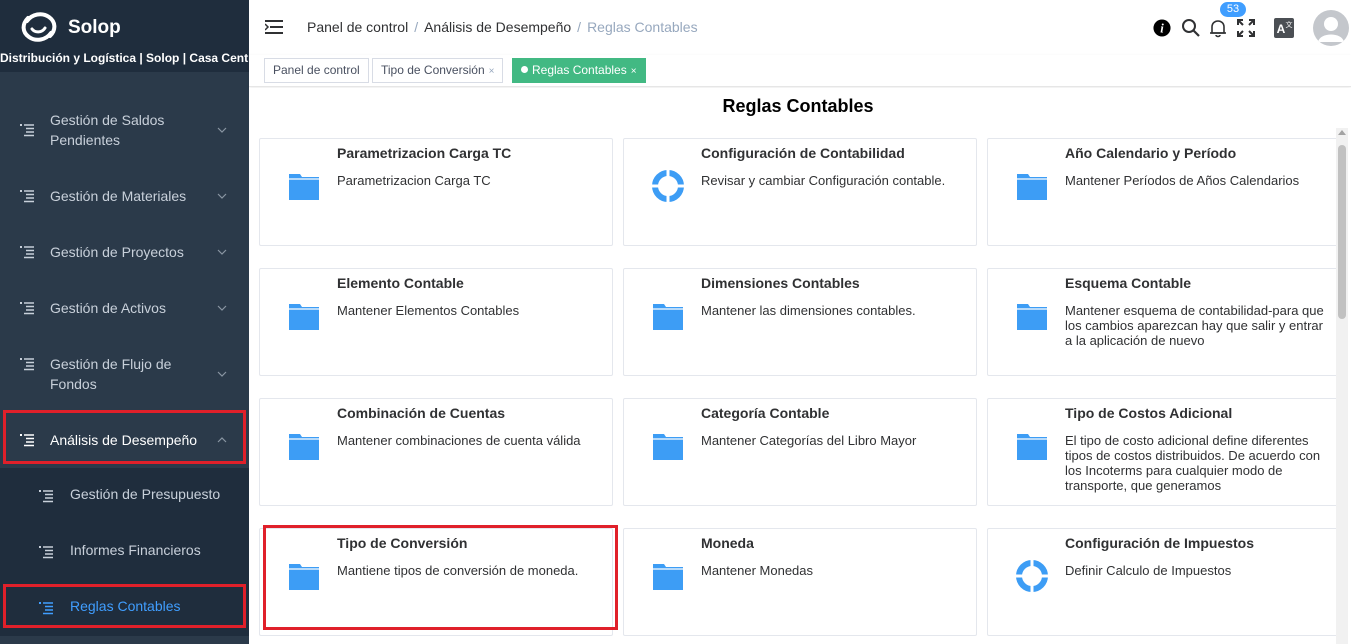 This screenshot has height=644, width=1351. What do you see at coordinates (433, 70) in the screenshot?
I see `tag-label: Tipo de Conversión` at bounding box center [433, 70].